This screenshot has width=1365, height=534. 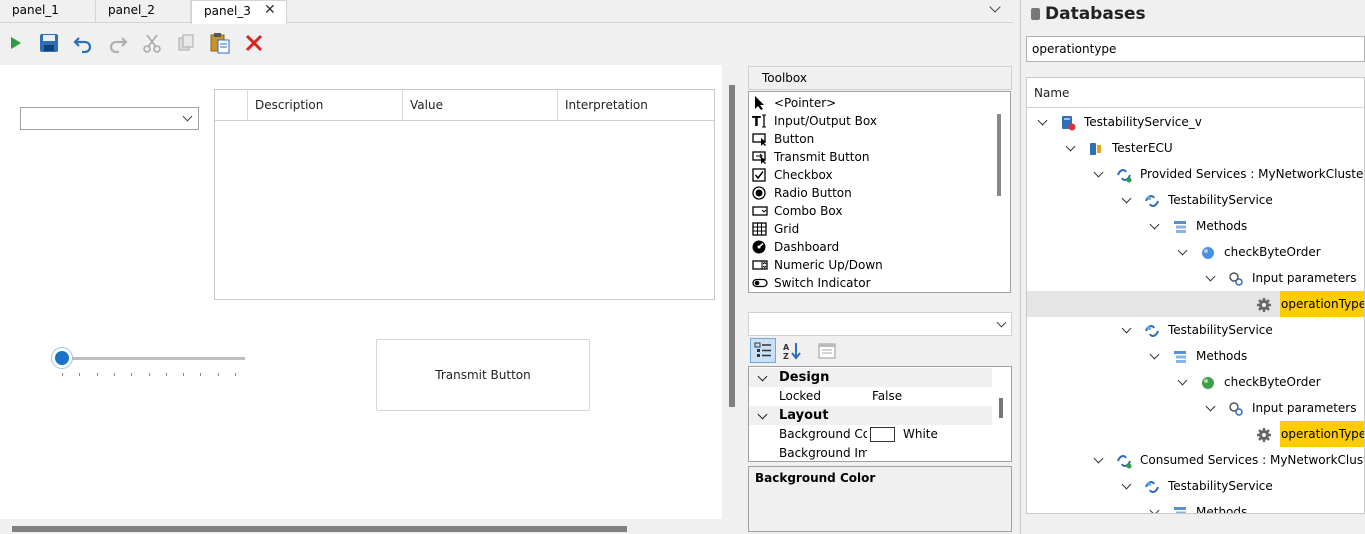 I want to click on redo-button, so click(x=118, y=43).